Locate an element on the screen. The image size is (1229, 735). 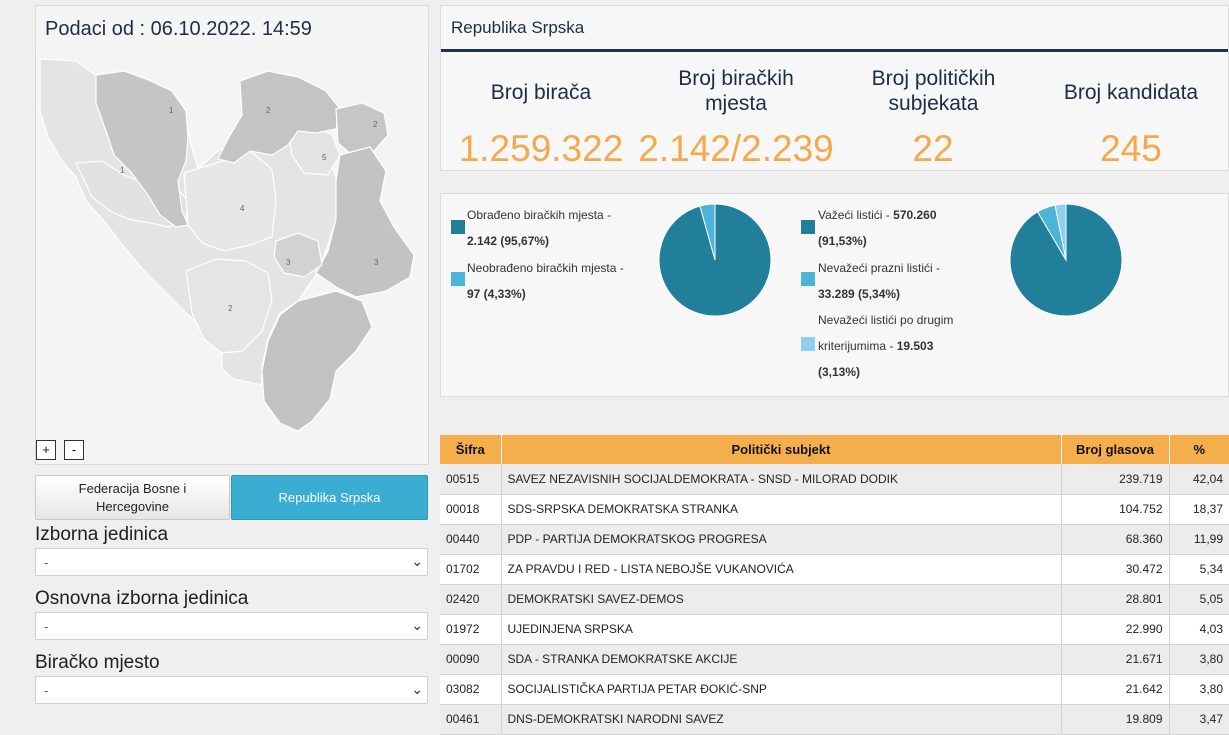
cell-procenat: 3,80 is located at coordinates (1199, 689).